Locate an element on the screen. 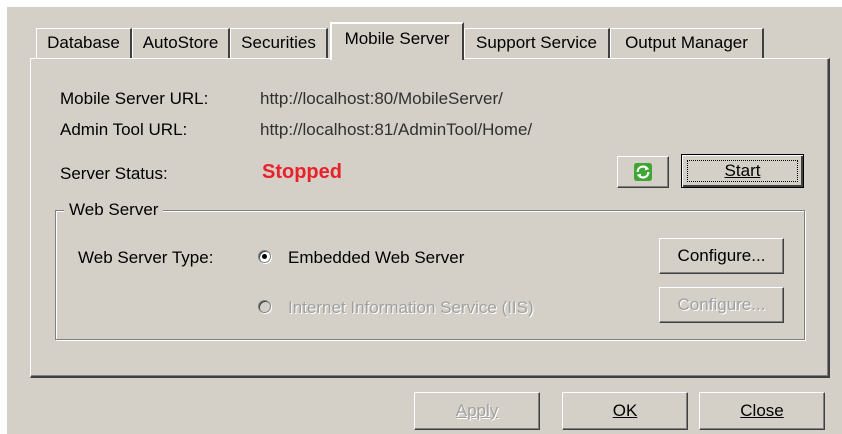  web-server-type-label: Web Server Type: is located at coordinates (146, 257).